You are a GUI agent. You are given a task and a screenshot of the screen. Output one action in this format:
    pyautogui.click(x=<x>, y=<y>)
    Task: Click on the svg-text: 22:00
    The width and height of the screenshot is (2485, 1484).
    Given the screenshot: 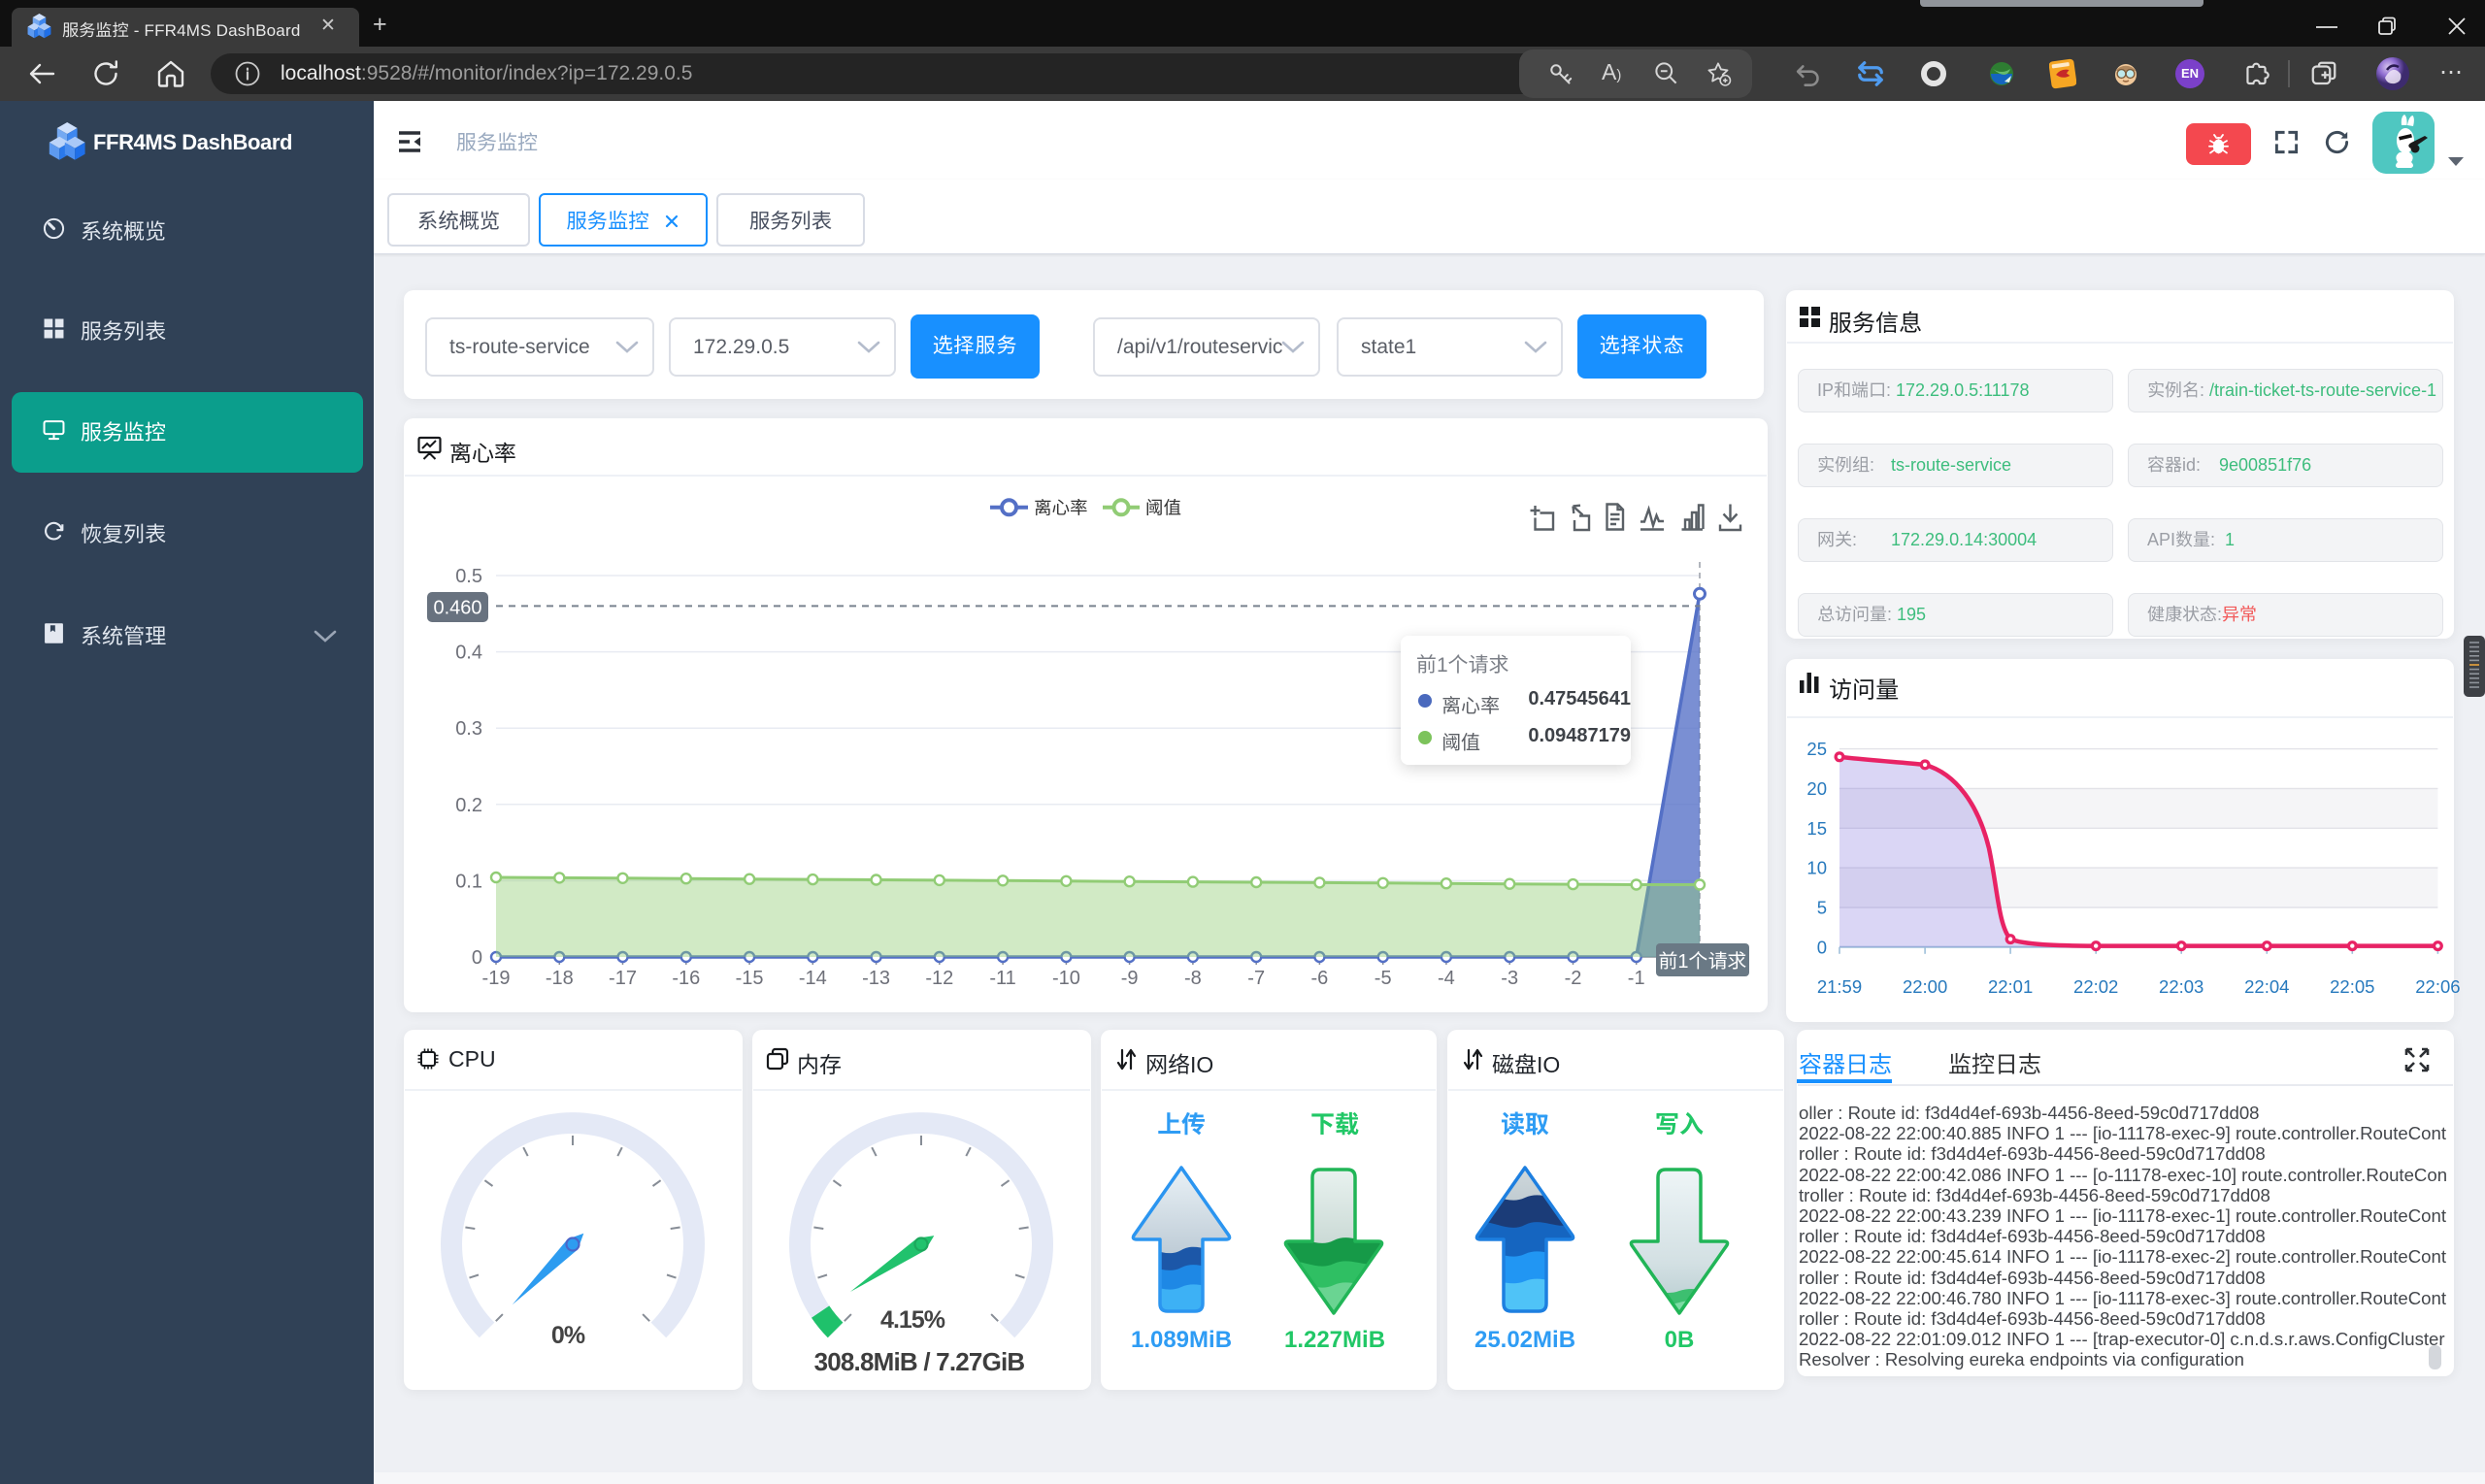 What is the action you would take?
    pyautogui.click(x=1925, y=986)
    